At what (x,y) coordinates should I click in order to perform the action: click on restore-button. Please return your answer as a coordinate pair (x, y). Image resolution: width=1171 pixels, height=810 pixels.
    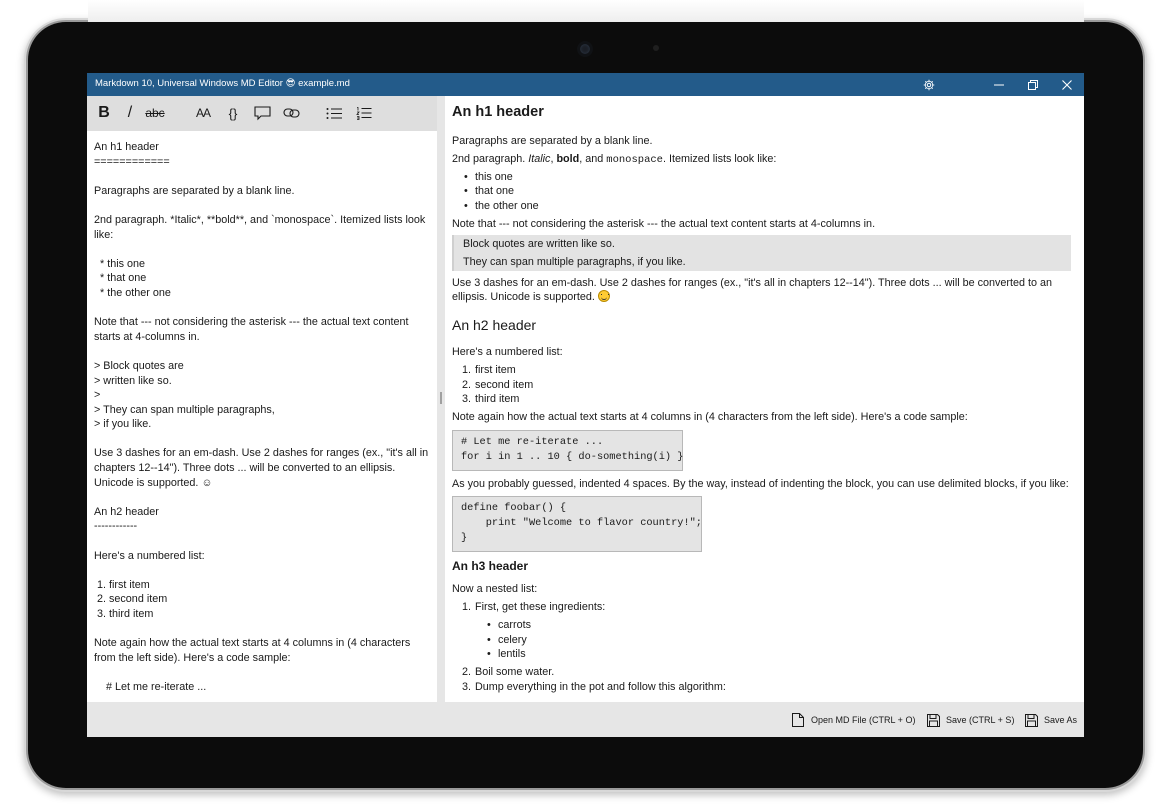
    Looking at the image, I should click on (1033, 84).